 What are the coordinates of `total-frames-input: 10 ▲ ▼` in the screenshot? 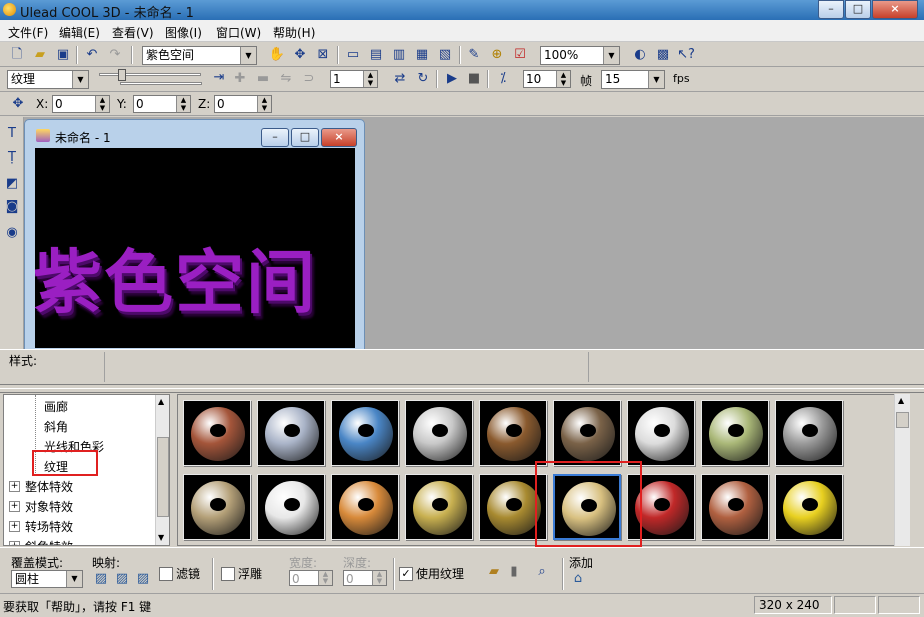 It's located at (547, 79).